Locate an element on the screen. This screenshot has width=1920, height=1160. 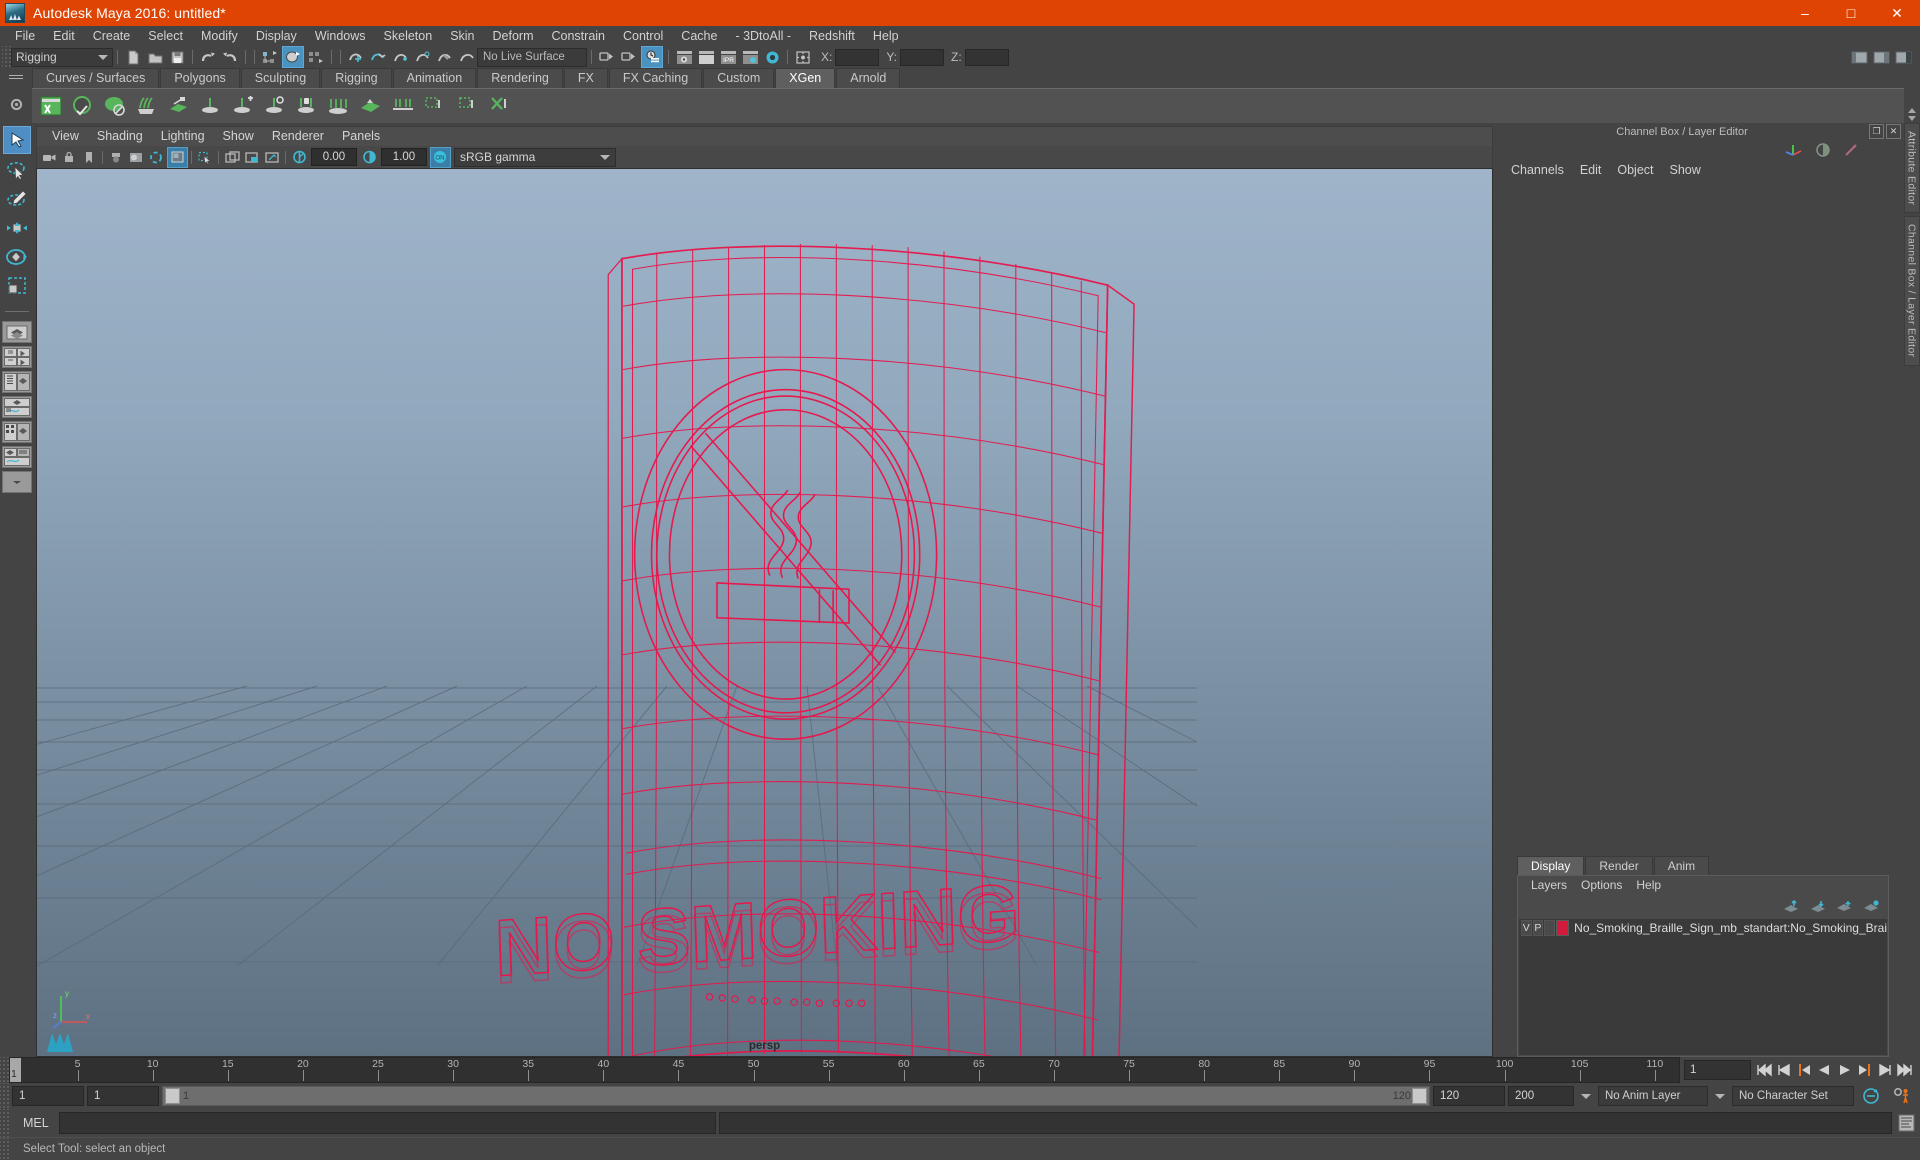
four-view-layout is located at coordinates (17, 357).